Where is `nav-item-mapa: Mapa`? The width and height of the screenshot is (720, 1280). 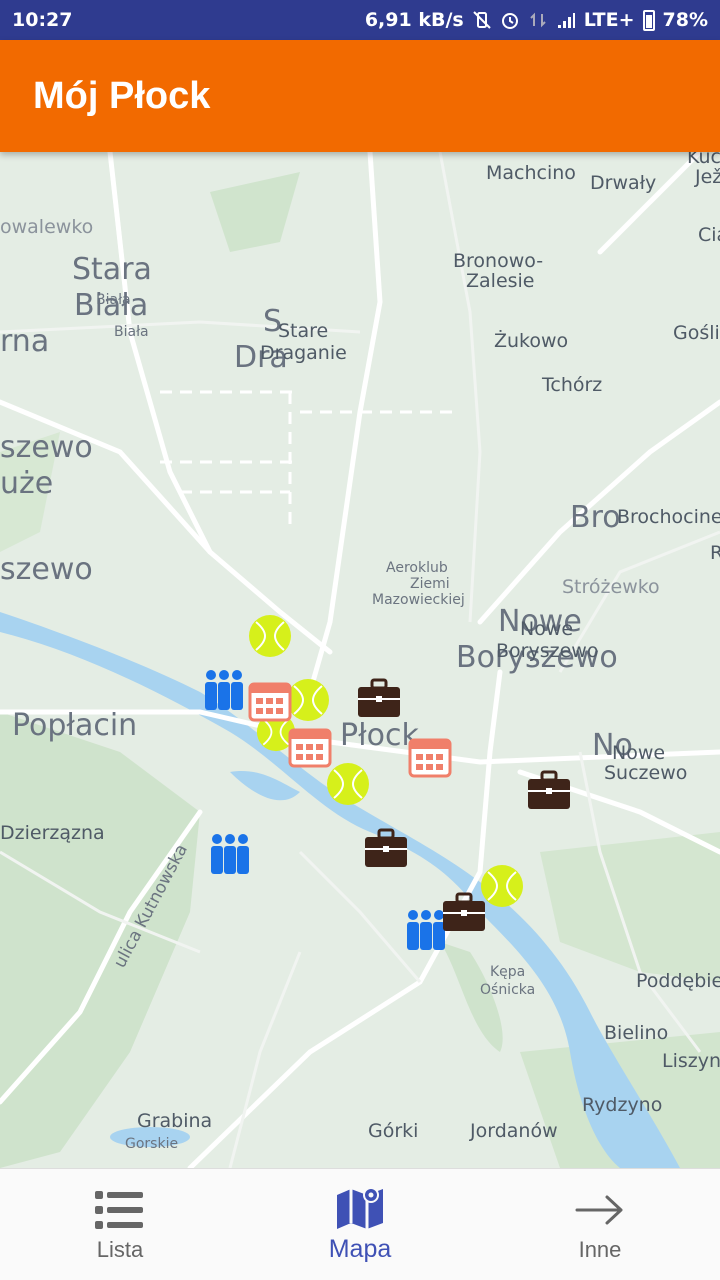
nav-item-mapa: Mapa is located at coordinates (360, 1224).